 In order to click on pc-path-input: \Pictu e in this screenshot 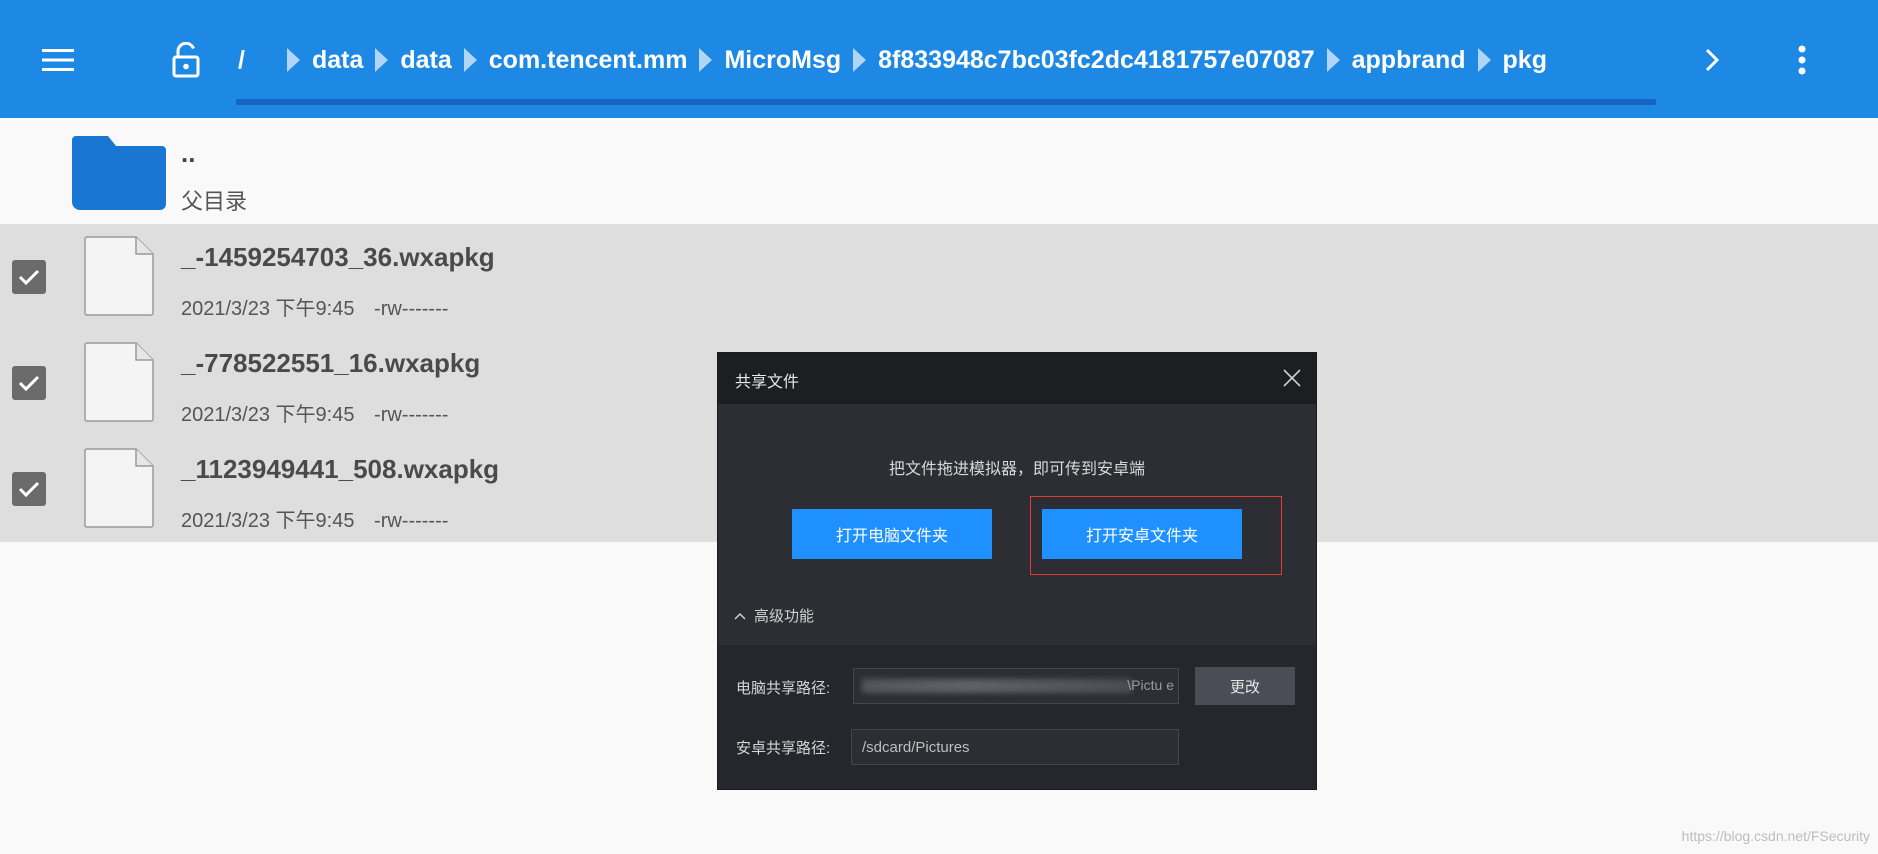, I will do `click(1016, 686)`.